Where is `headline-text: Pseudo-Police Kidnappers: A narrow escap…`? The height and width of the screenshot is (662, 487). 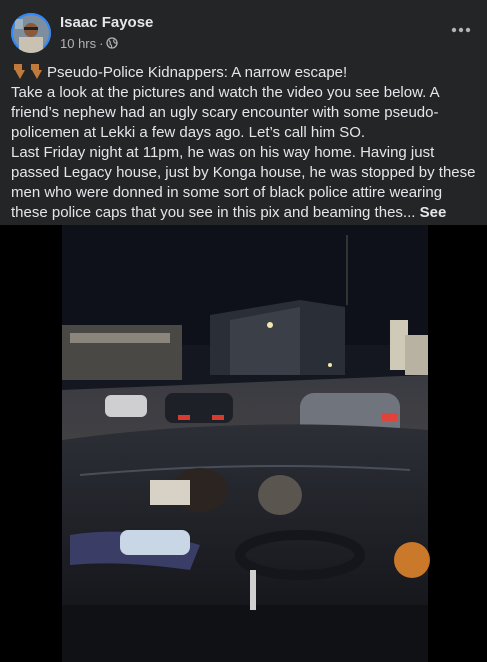
headline-text: Pseudo-Police Kidnappers: A narrow escap… is located at coordinates (197, 72).